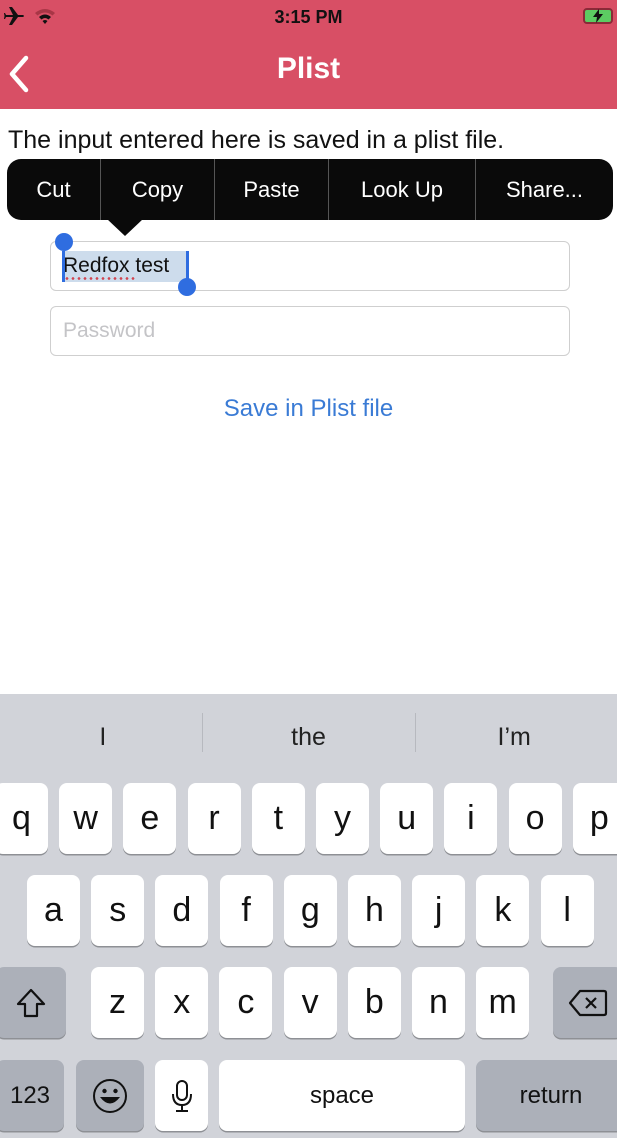 This screenshot has width=617, height=1138. Describe the element at coordinates (246, 910) in the screenshot. I see `key-f: f` at that location.